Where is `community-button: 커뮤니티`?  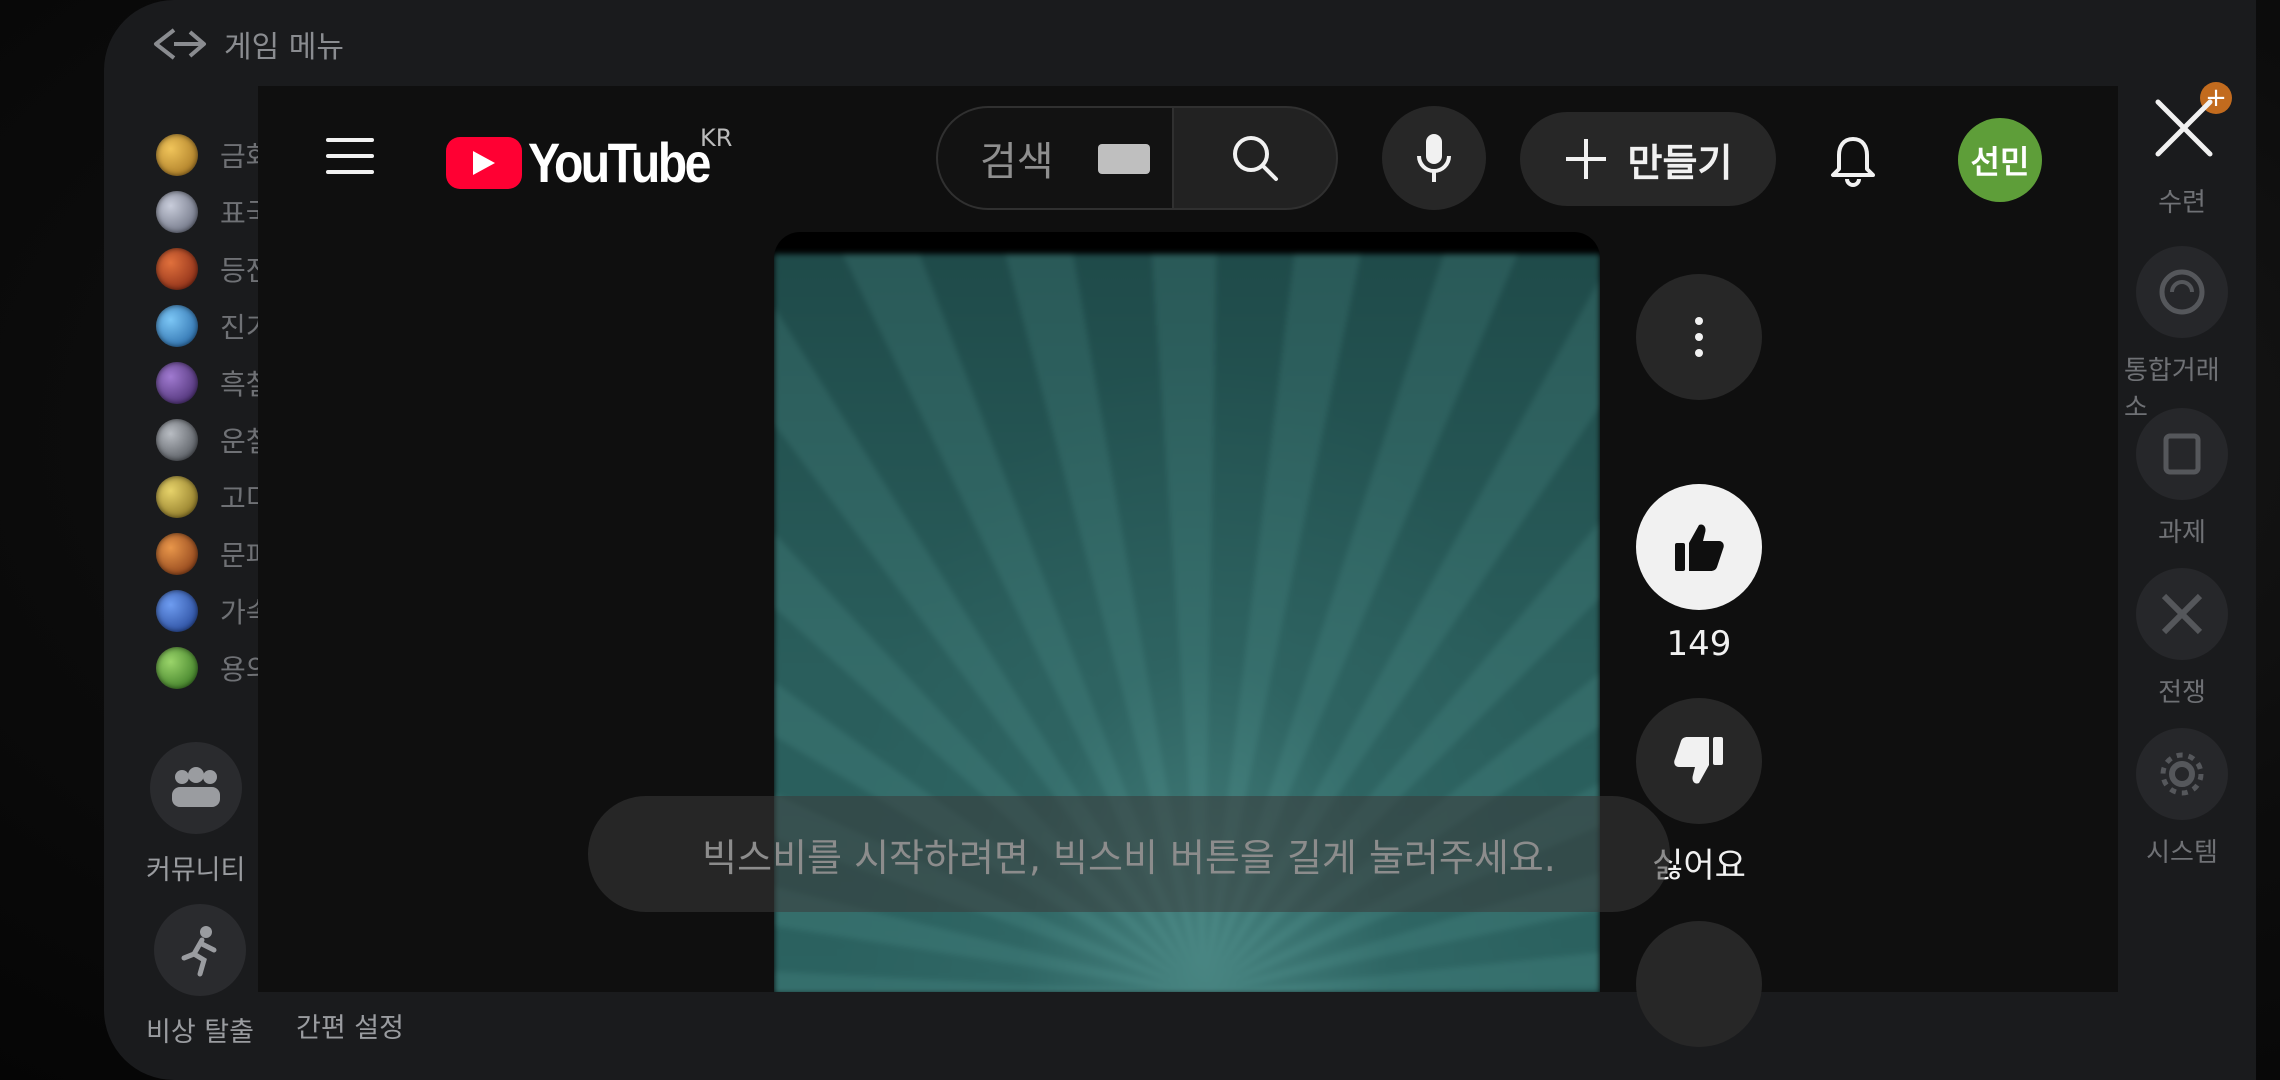 community-button: 커뮤니티 is located at coordinates (195, 814).